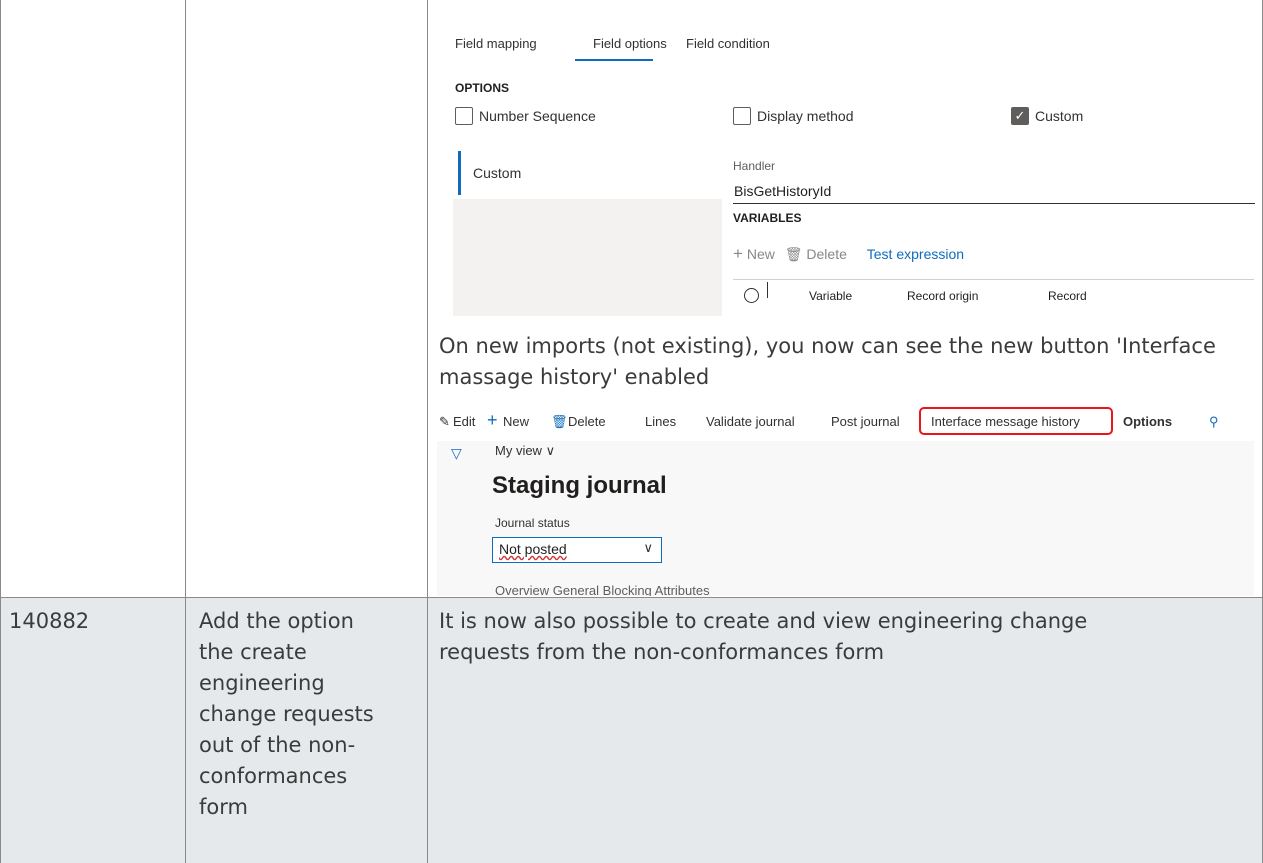  What do you see at coordinates (579, 485) in the screenshot?
I see `page-title: Staging journal` at bounding box center [579, 485].